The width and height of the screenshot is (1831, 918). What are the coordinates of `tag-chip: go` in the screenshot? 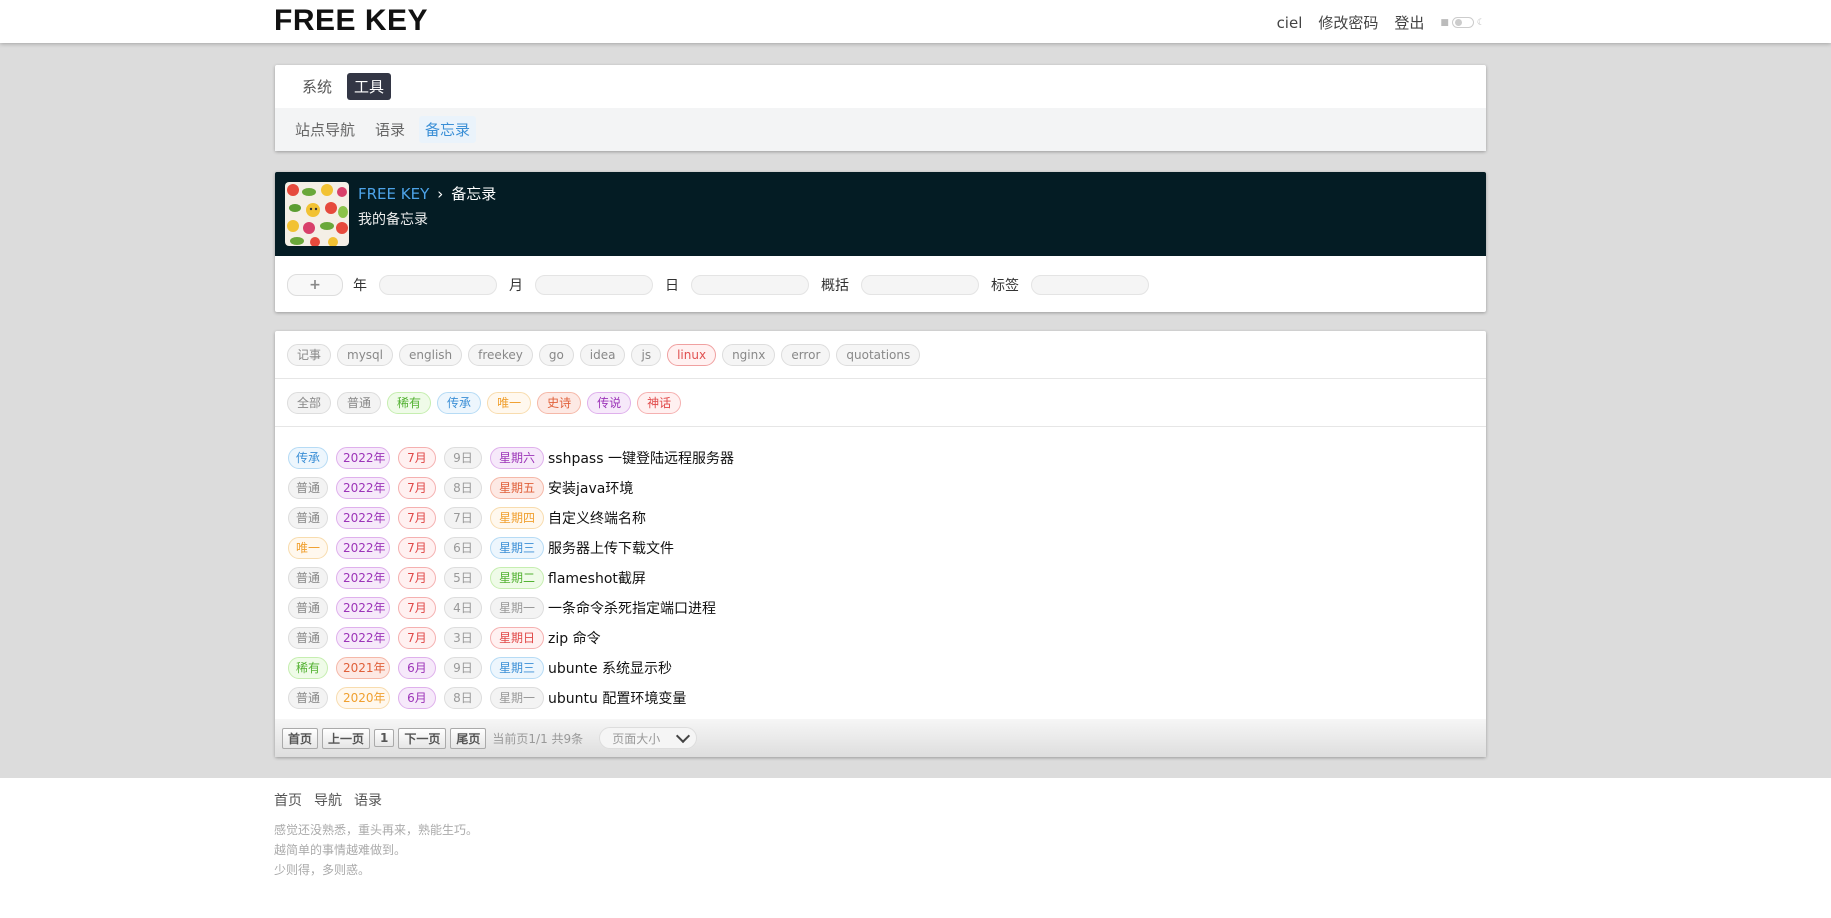 It's located at (556, 354).